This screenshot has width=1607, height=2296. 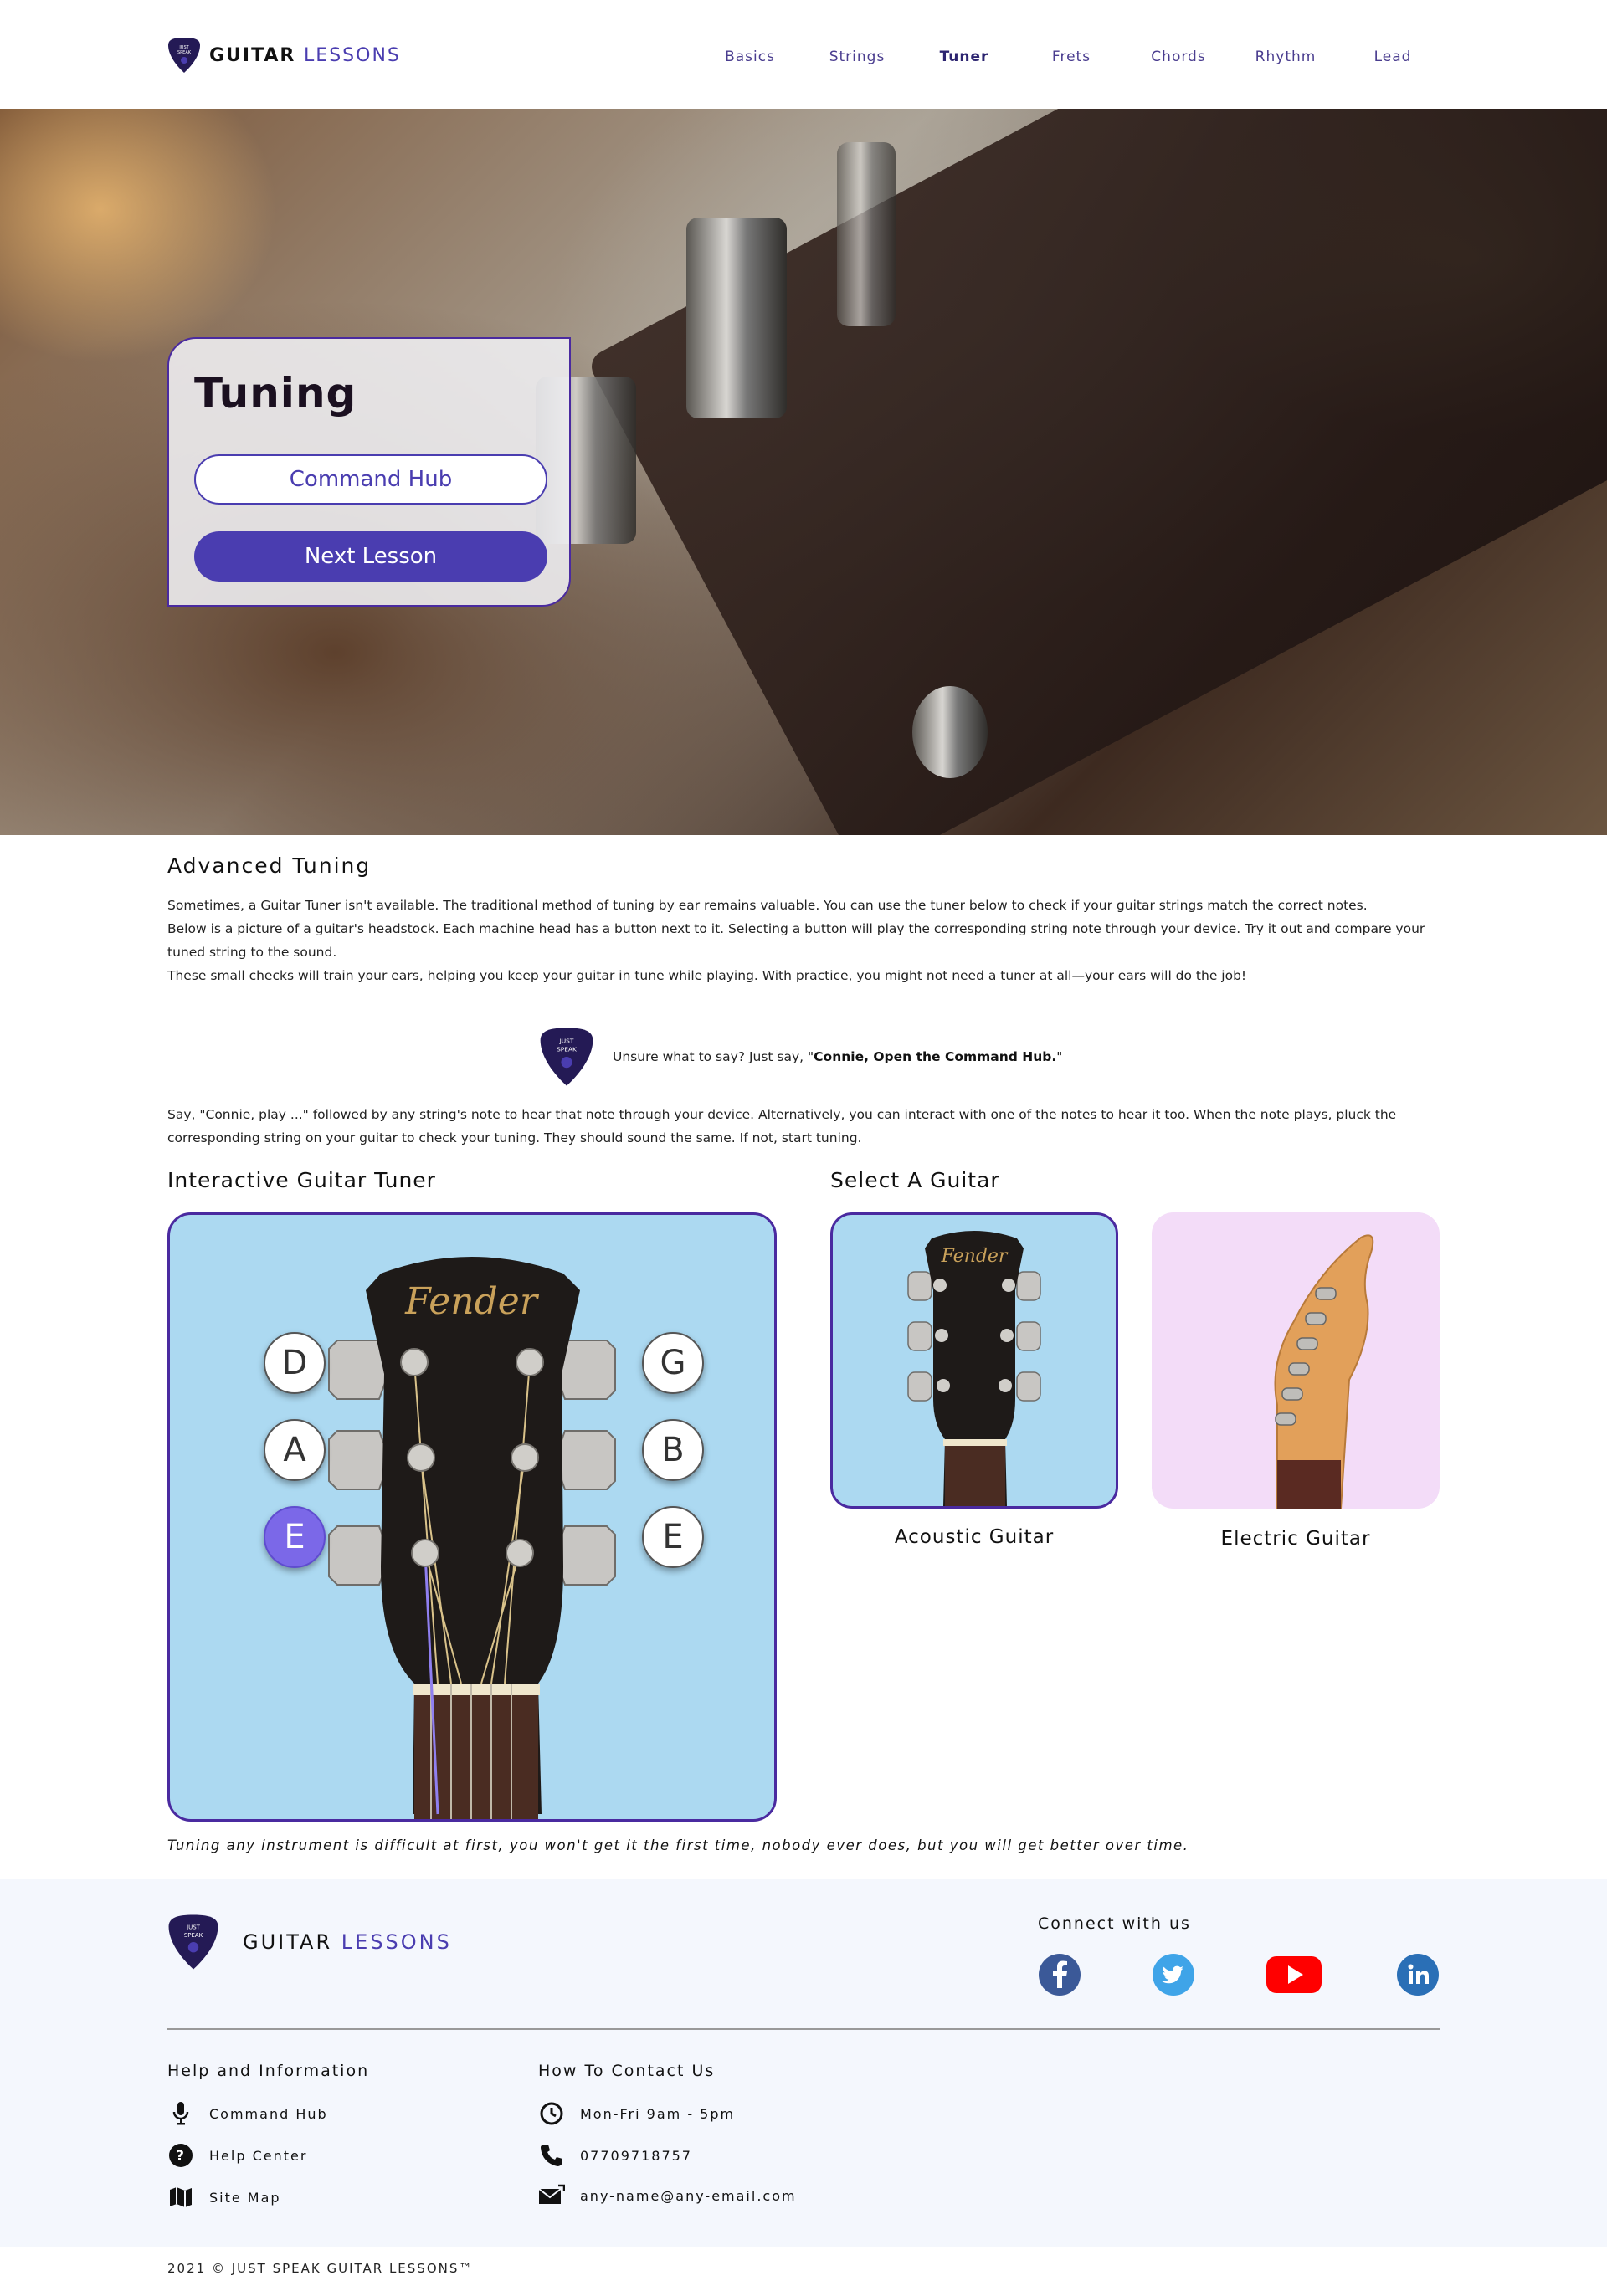 I want to click on youtube-icon, so click(x=1294, y=1974).